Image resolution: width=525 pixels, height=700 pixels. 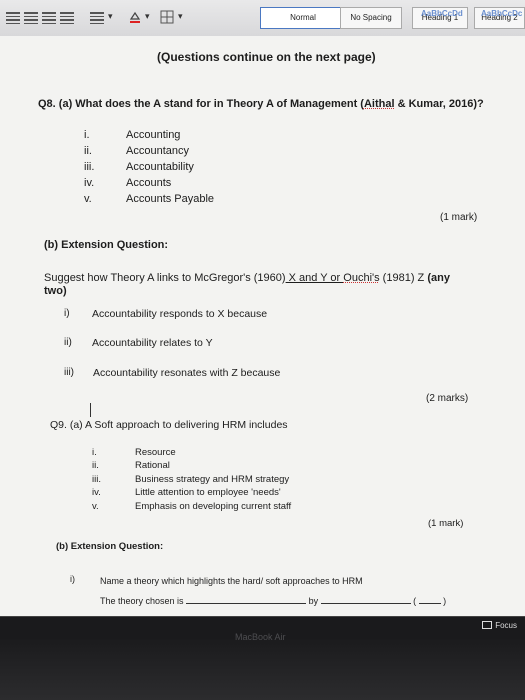 I want to click on paren-open: (, so click(x=415, y=601).